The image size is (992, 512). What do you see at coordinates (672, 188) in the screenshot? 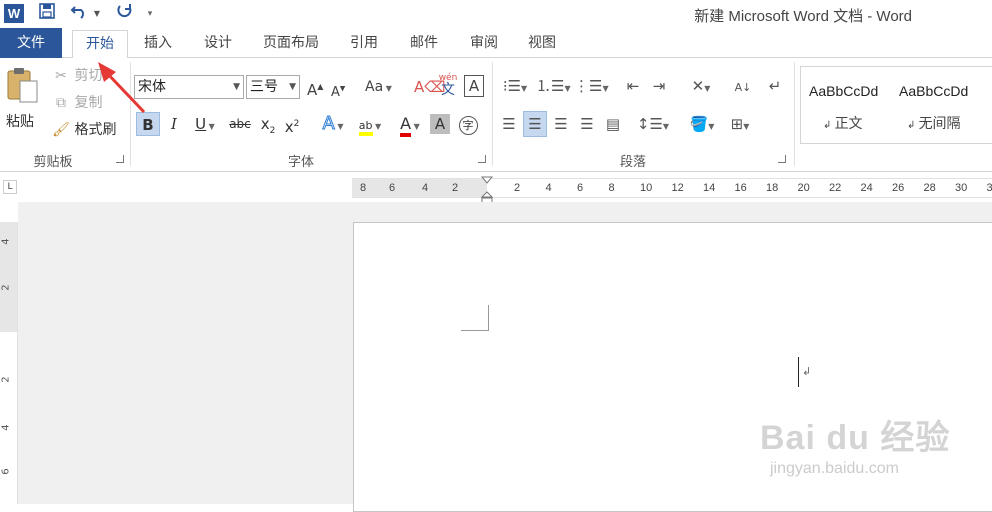
I see `horizontal-ruler: 86422468101214161820222426283032` at bounding box center [672, 188].